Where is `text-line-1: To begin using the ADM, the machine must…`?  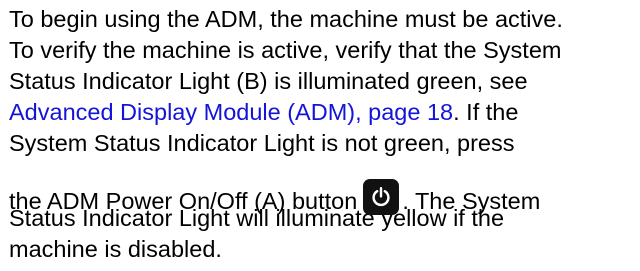 text-line-1: To begin using the ADM, the machine must… is located at coordinates (286, 19).